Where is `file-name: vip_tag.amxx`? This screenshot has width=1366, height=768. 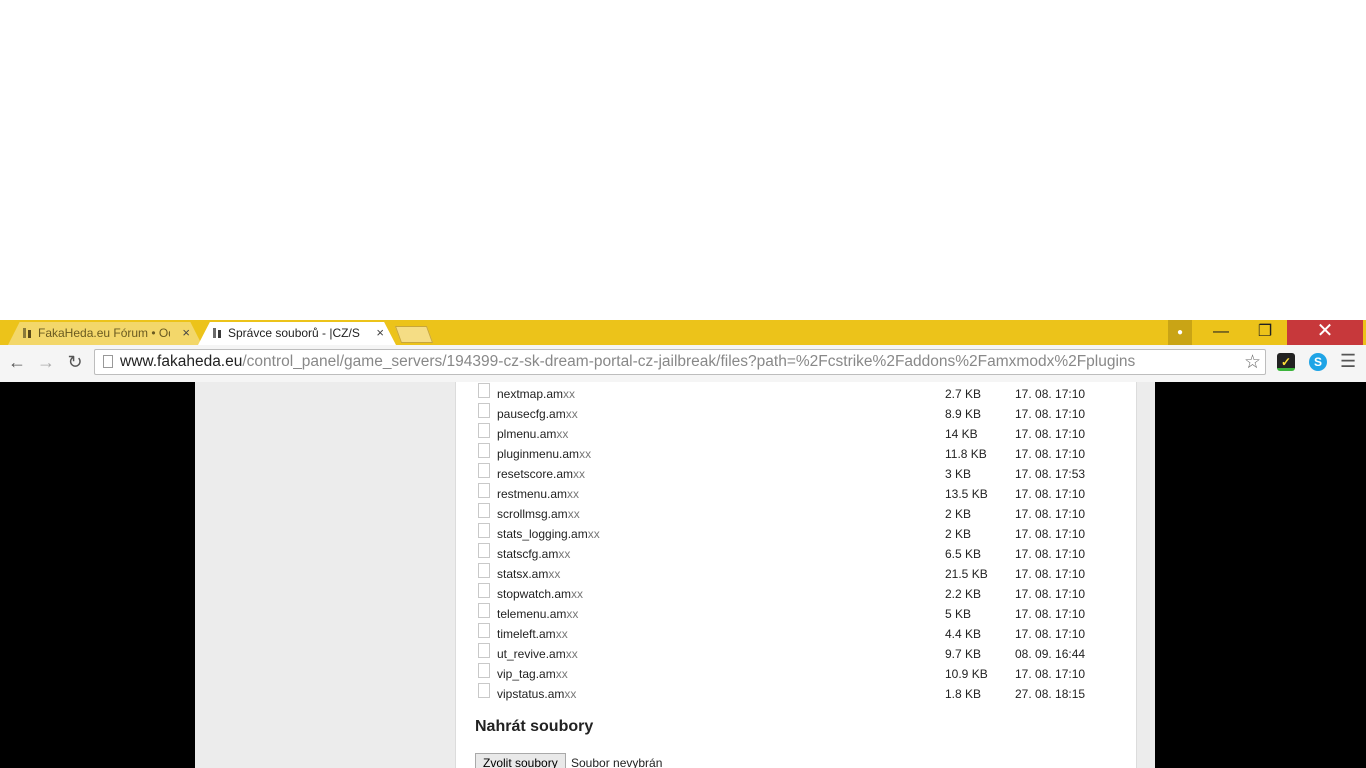 file-name: vip_tag.amxx is located at coordinates (532, 674).